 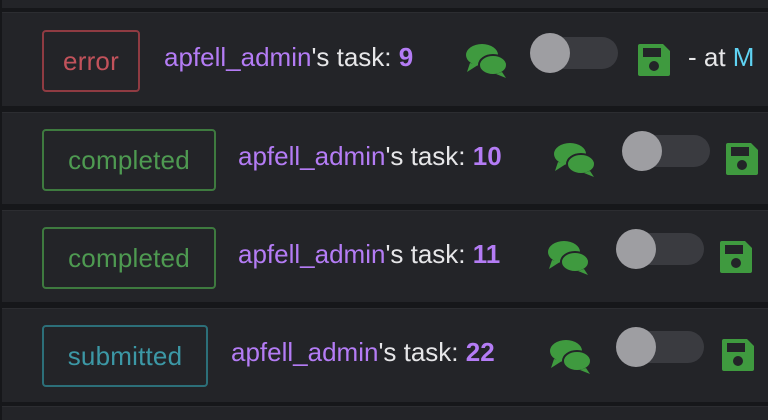 I want to click on task-number: 22, so click(x=480, y=352).